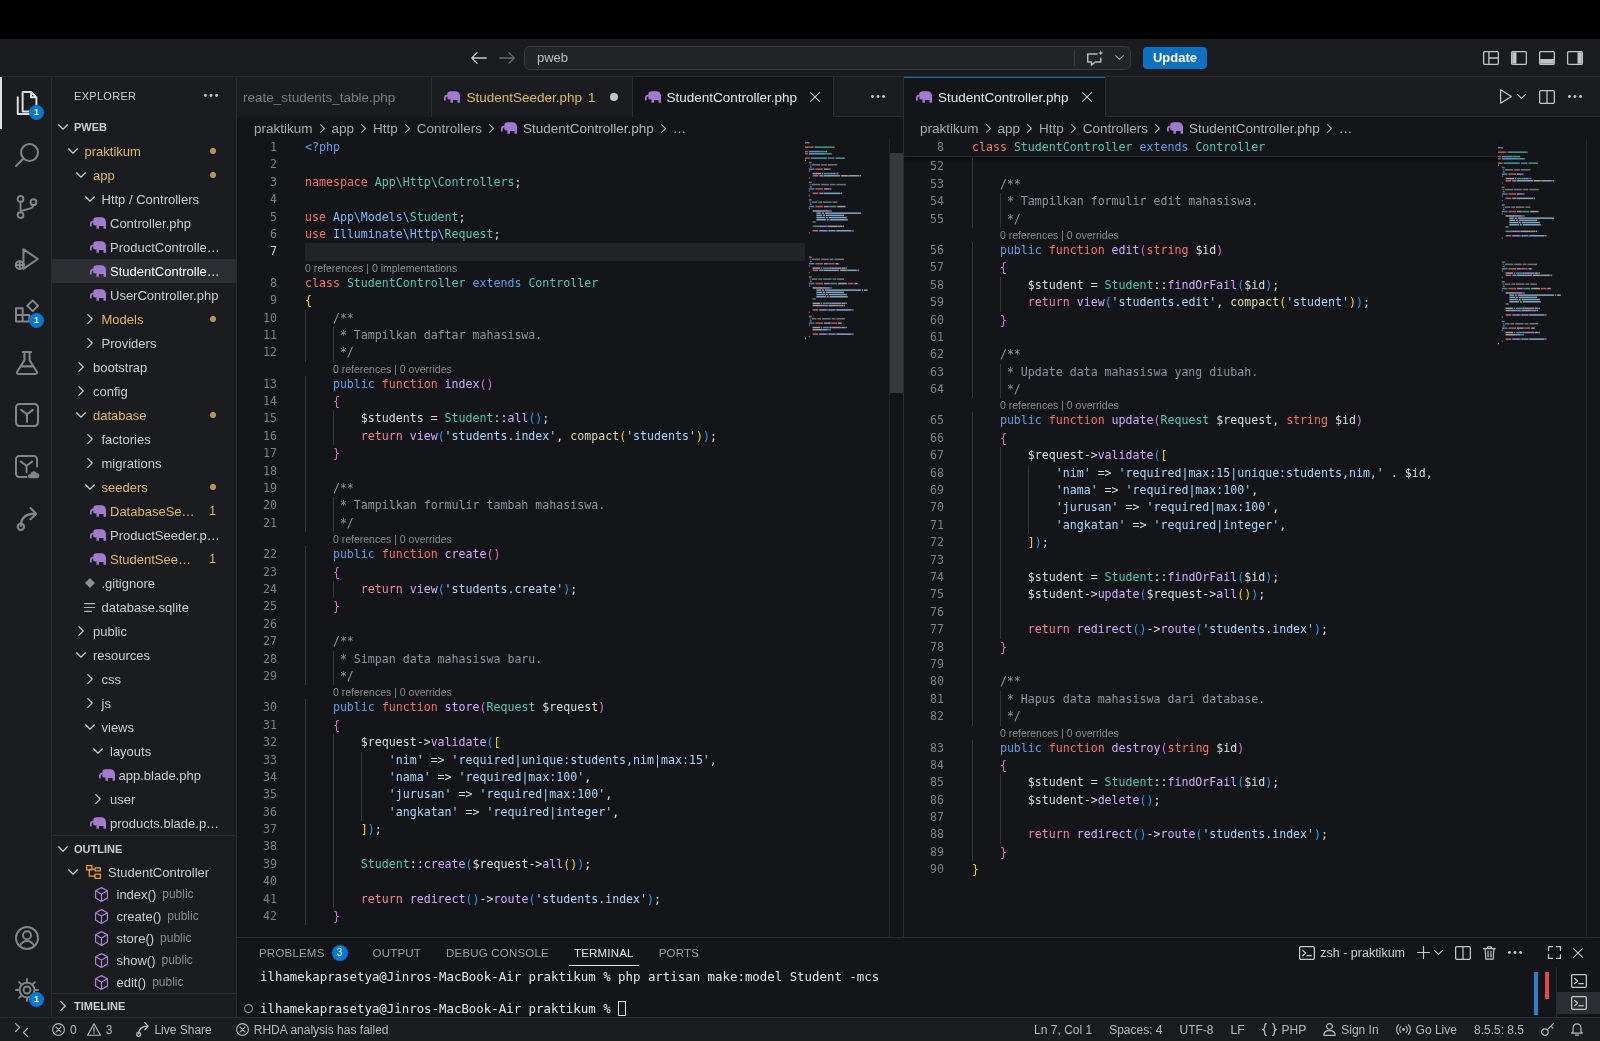 This screenshot has height=1041, width=1600. I want to click on outline-item: show() public, so click(144, 960).